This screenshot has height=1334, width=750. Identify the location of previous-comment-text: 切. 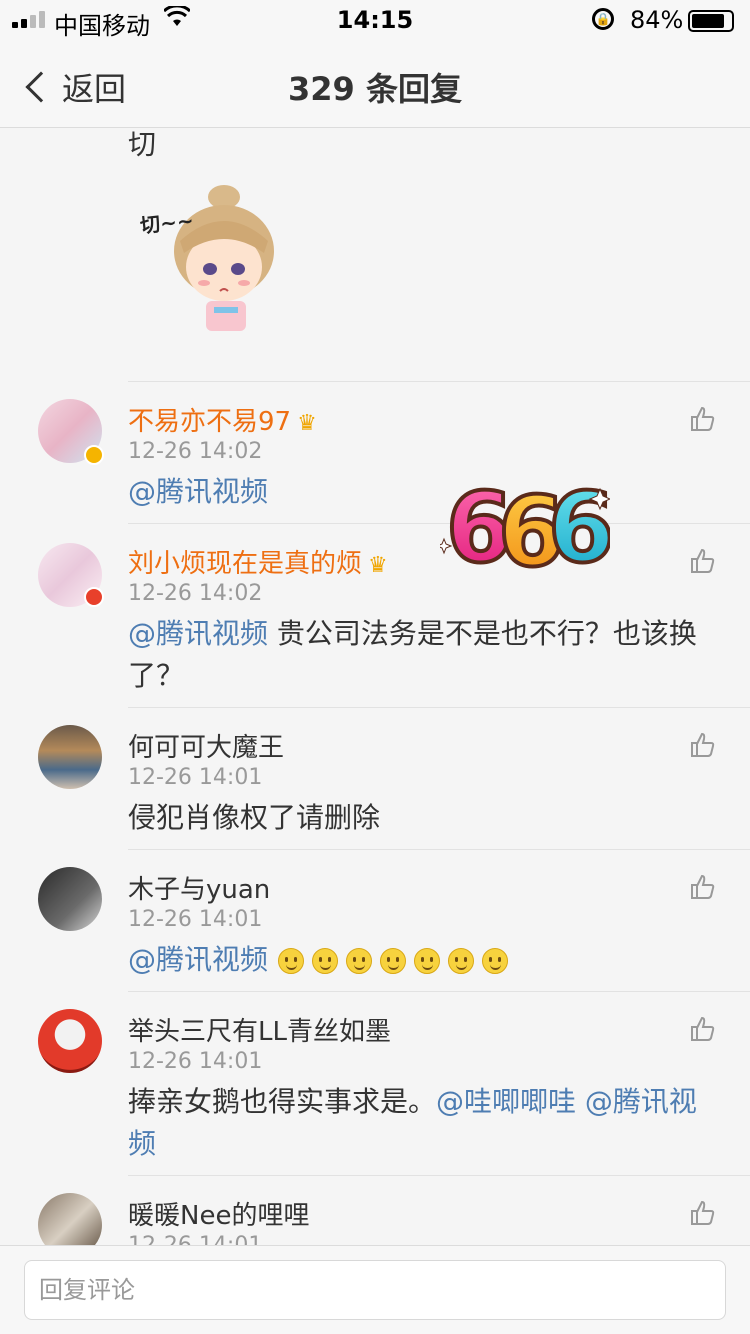
(142, 145).